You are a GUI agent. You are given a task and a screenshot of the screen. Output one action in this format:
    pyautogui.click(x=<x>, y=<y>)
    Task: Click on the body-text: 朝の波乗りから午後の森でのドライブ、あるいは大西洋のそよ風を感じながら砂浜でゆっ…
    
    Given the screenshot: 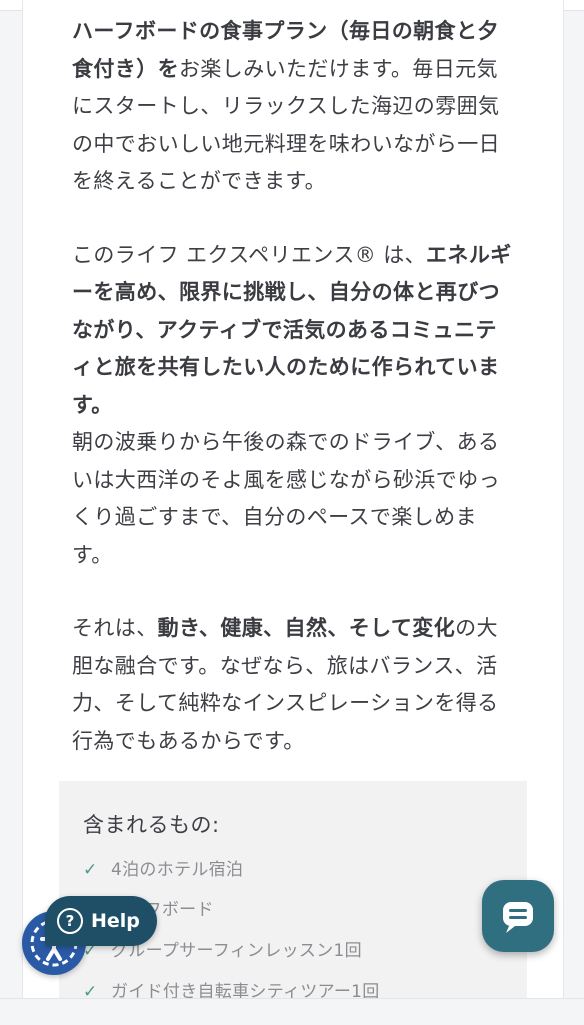 What is the action you would take?
    pyautogui.click(x=286, y=498)
    